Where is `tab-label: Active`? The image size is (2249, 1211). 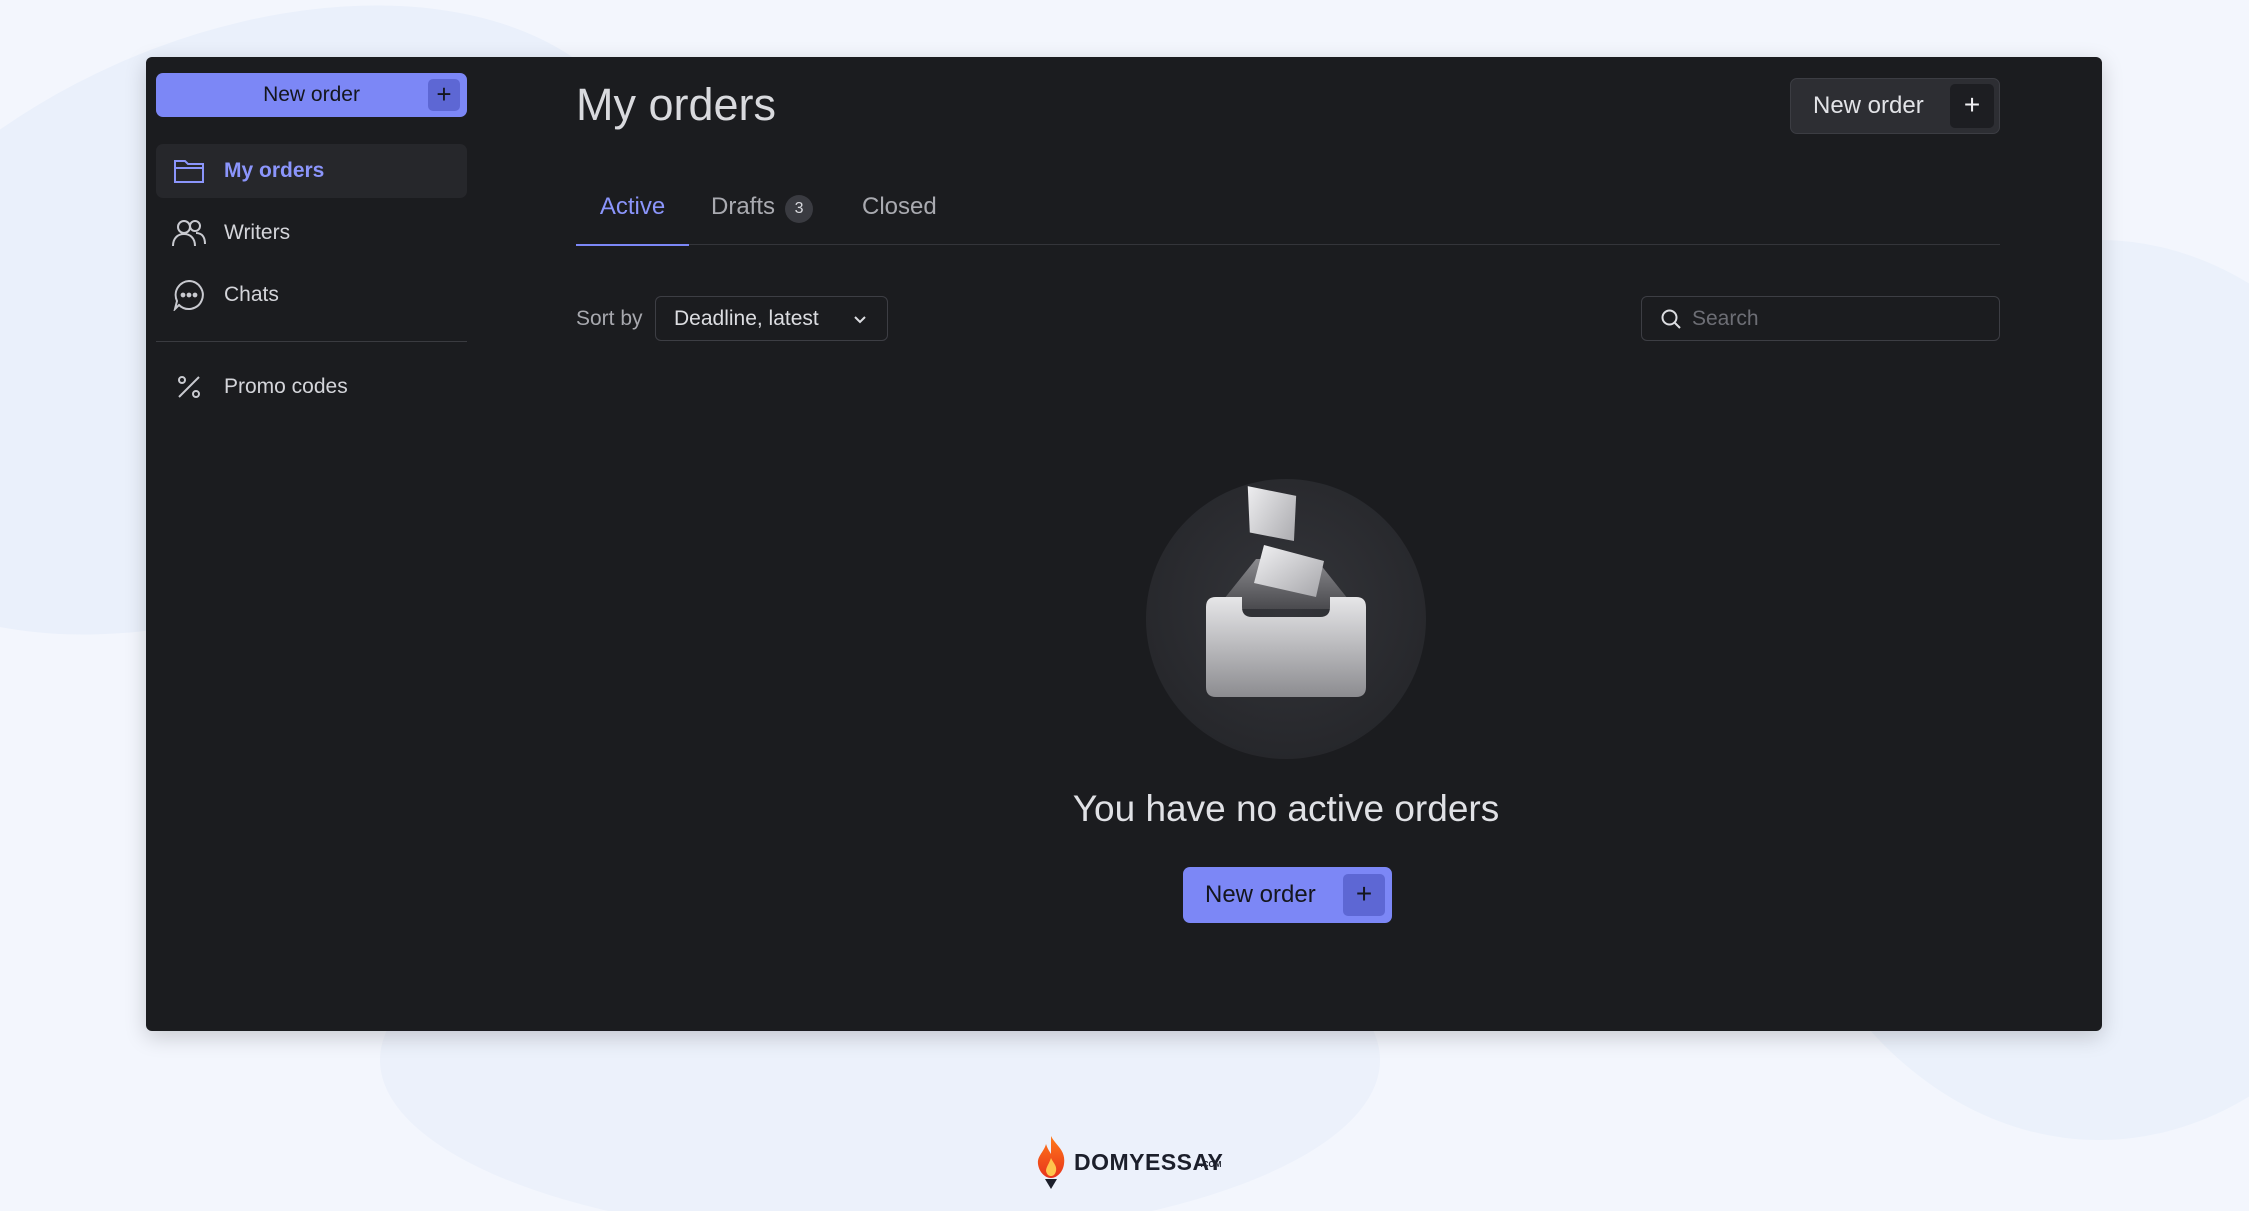
tab-label: Active is located at coordinates (632, 206).